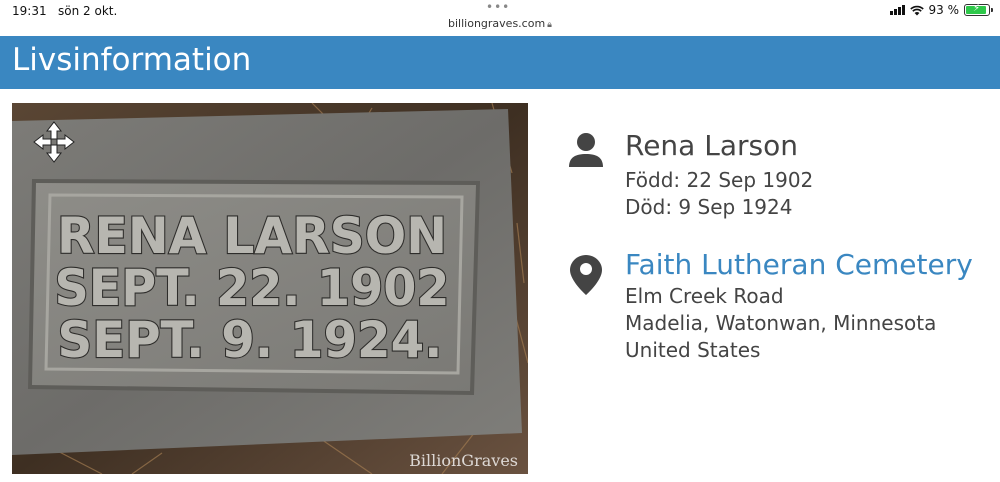 The height and width of the screenshot is (482, 1000). What do you see at coordinates (781, 323) in the screenshot?
I see `address-region: Madelia, Watonwan, Minnesota` at bounding box center [781, 323].